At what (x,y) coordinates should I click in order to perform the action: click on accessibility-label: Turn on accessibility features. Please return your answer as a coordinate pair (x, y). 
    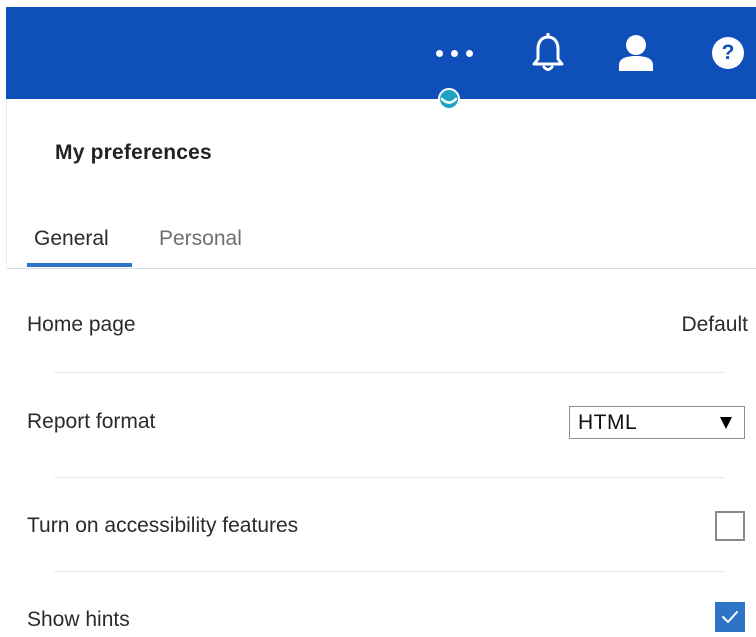
    Looking at the image, I should click on (163, 525).